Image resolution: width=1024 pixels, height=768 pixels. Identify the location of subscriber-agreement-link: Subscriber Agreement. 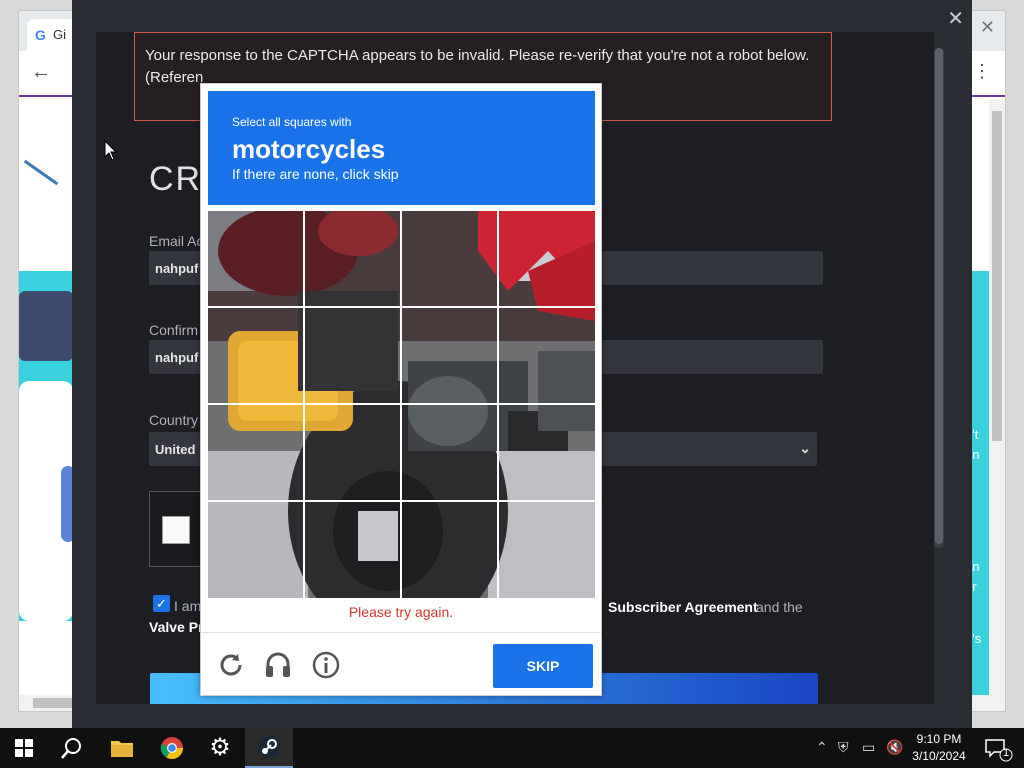
(683, 607).